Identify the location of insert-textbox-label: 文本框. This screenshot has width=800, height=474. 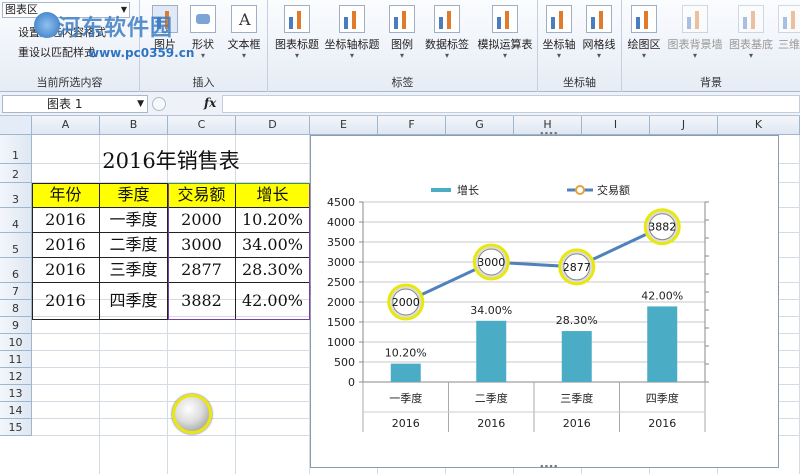
(244, 44).